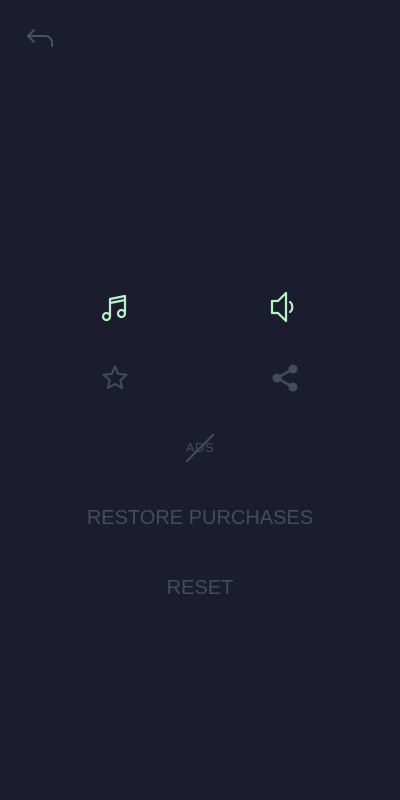 This screenshot has height=800, width=400. I want to click on share-button, so click(285, 378).